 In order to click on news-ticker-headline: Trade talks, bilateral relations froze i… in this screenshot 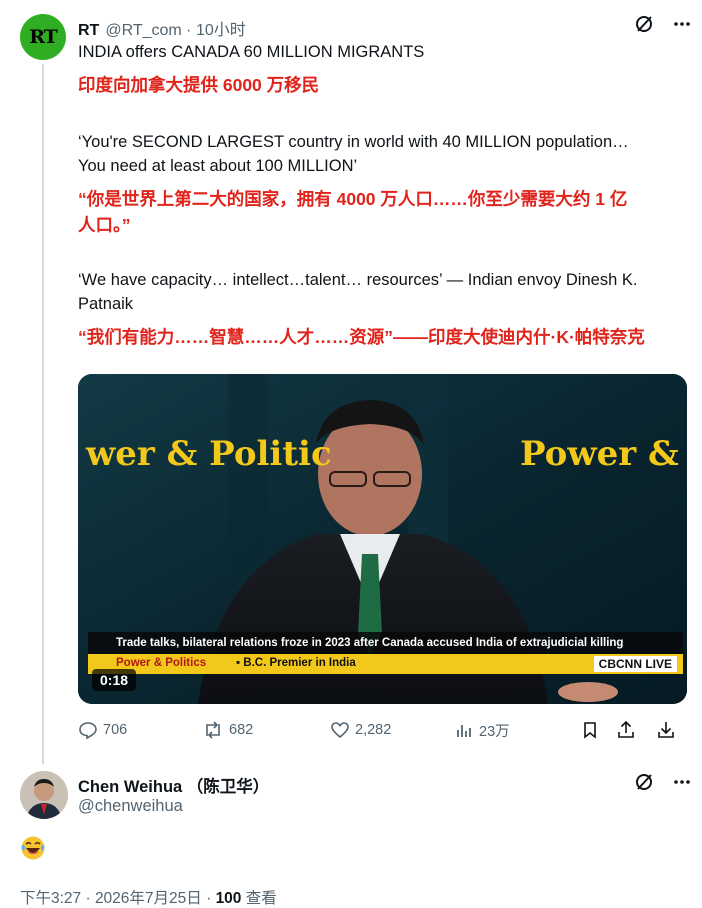, I will do `click(385, 643)`.